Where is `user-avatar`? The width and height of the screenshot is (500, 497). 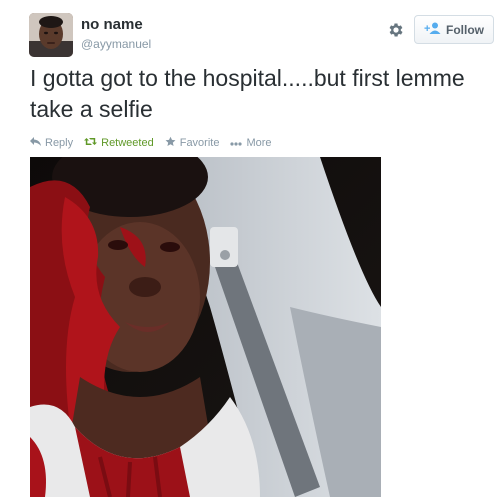
user-avatar is located at coordinates (51, 35).